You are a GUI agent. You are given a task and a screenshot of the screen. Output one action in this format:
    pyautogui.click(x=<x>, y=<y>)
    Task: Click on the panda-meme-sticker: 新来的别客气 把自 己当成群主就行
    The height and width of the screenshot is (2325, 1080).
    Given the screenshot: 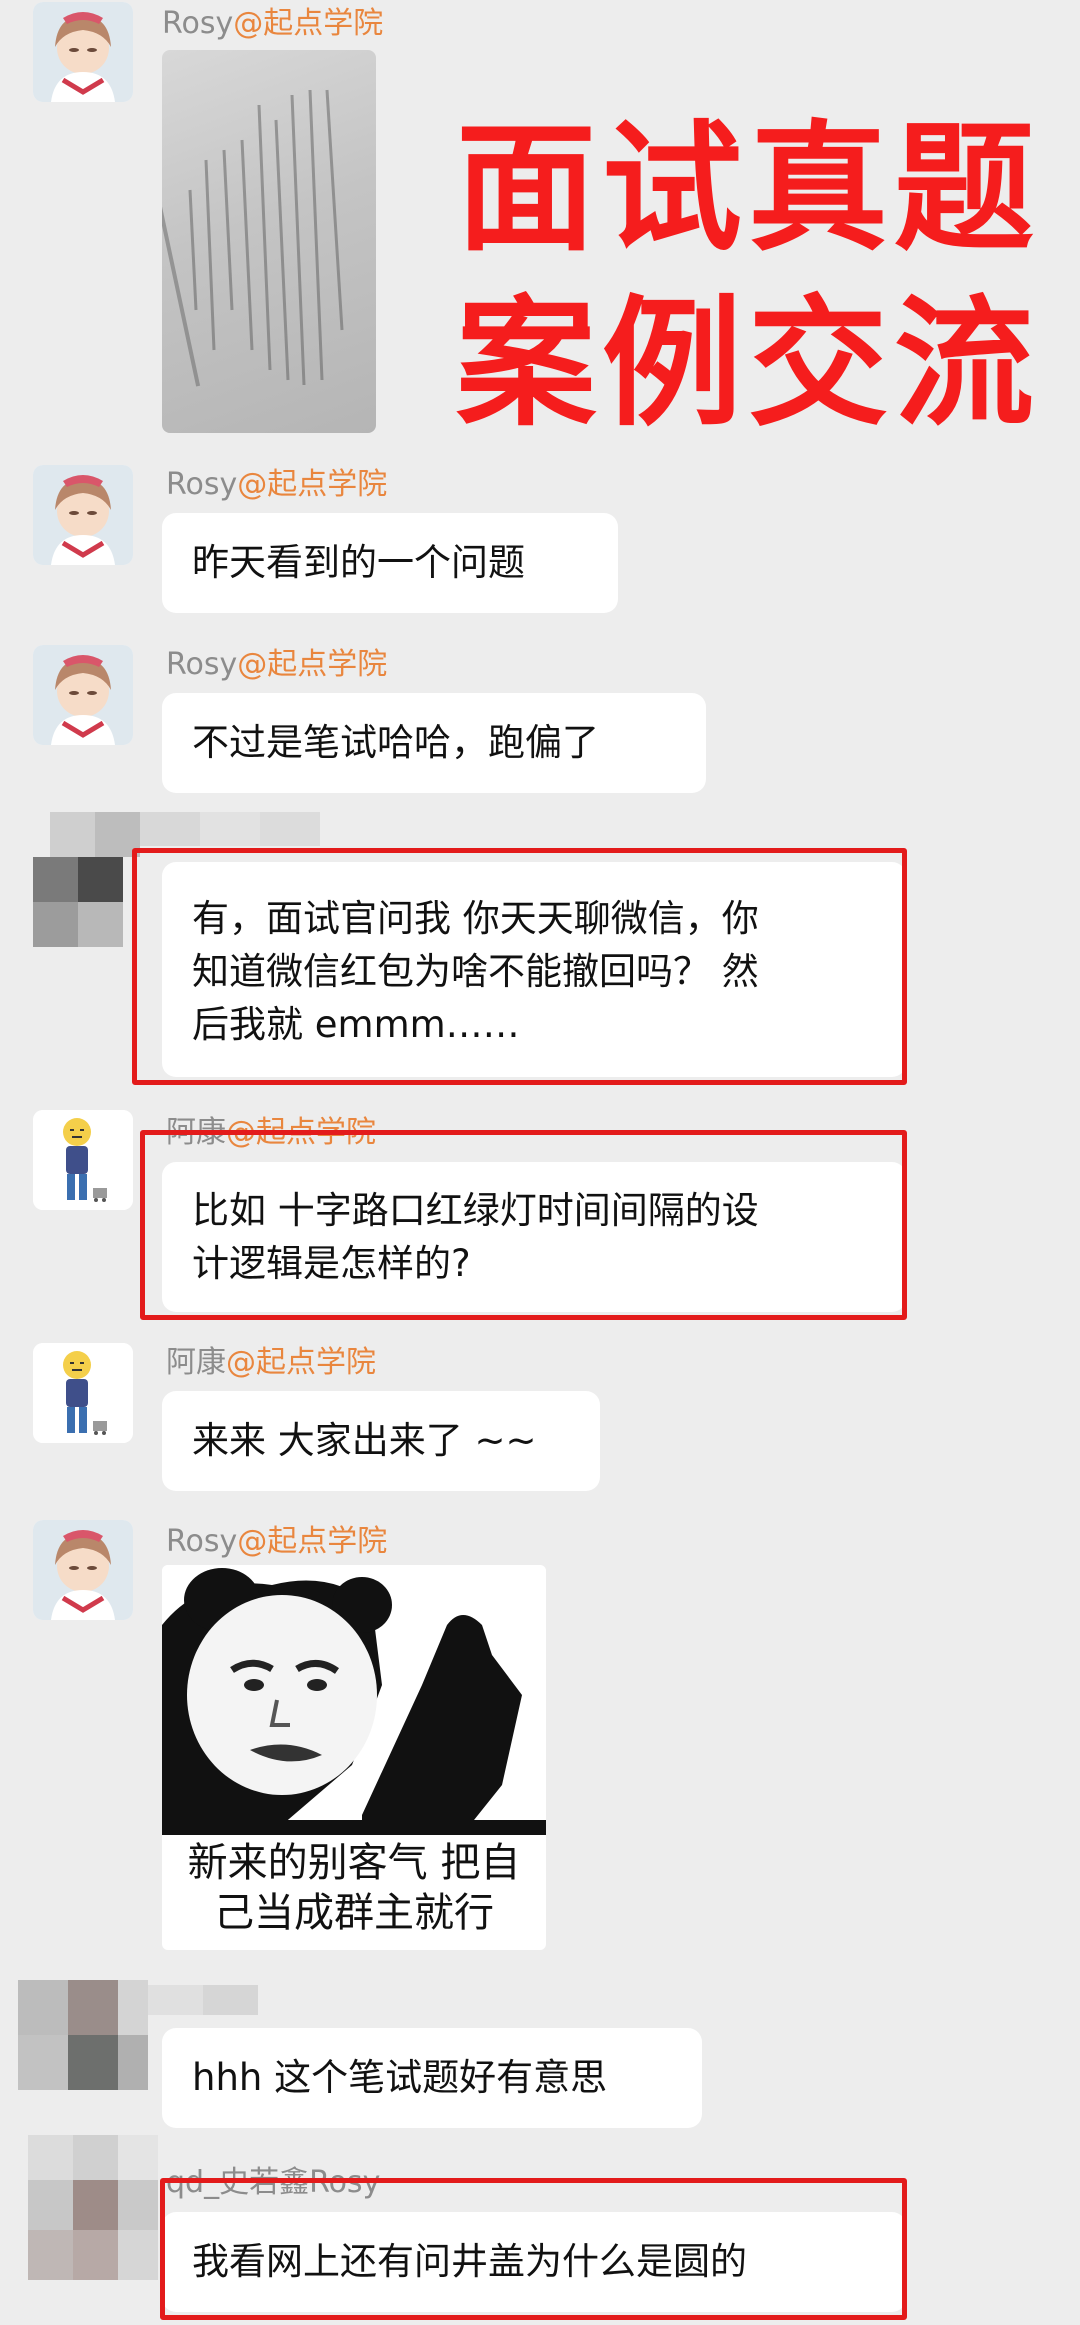 What is the action you would take?
    pyautogui.click(x=354, y=1757)
    